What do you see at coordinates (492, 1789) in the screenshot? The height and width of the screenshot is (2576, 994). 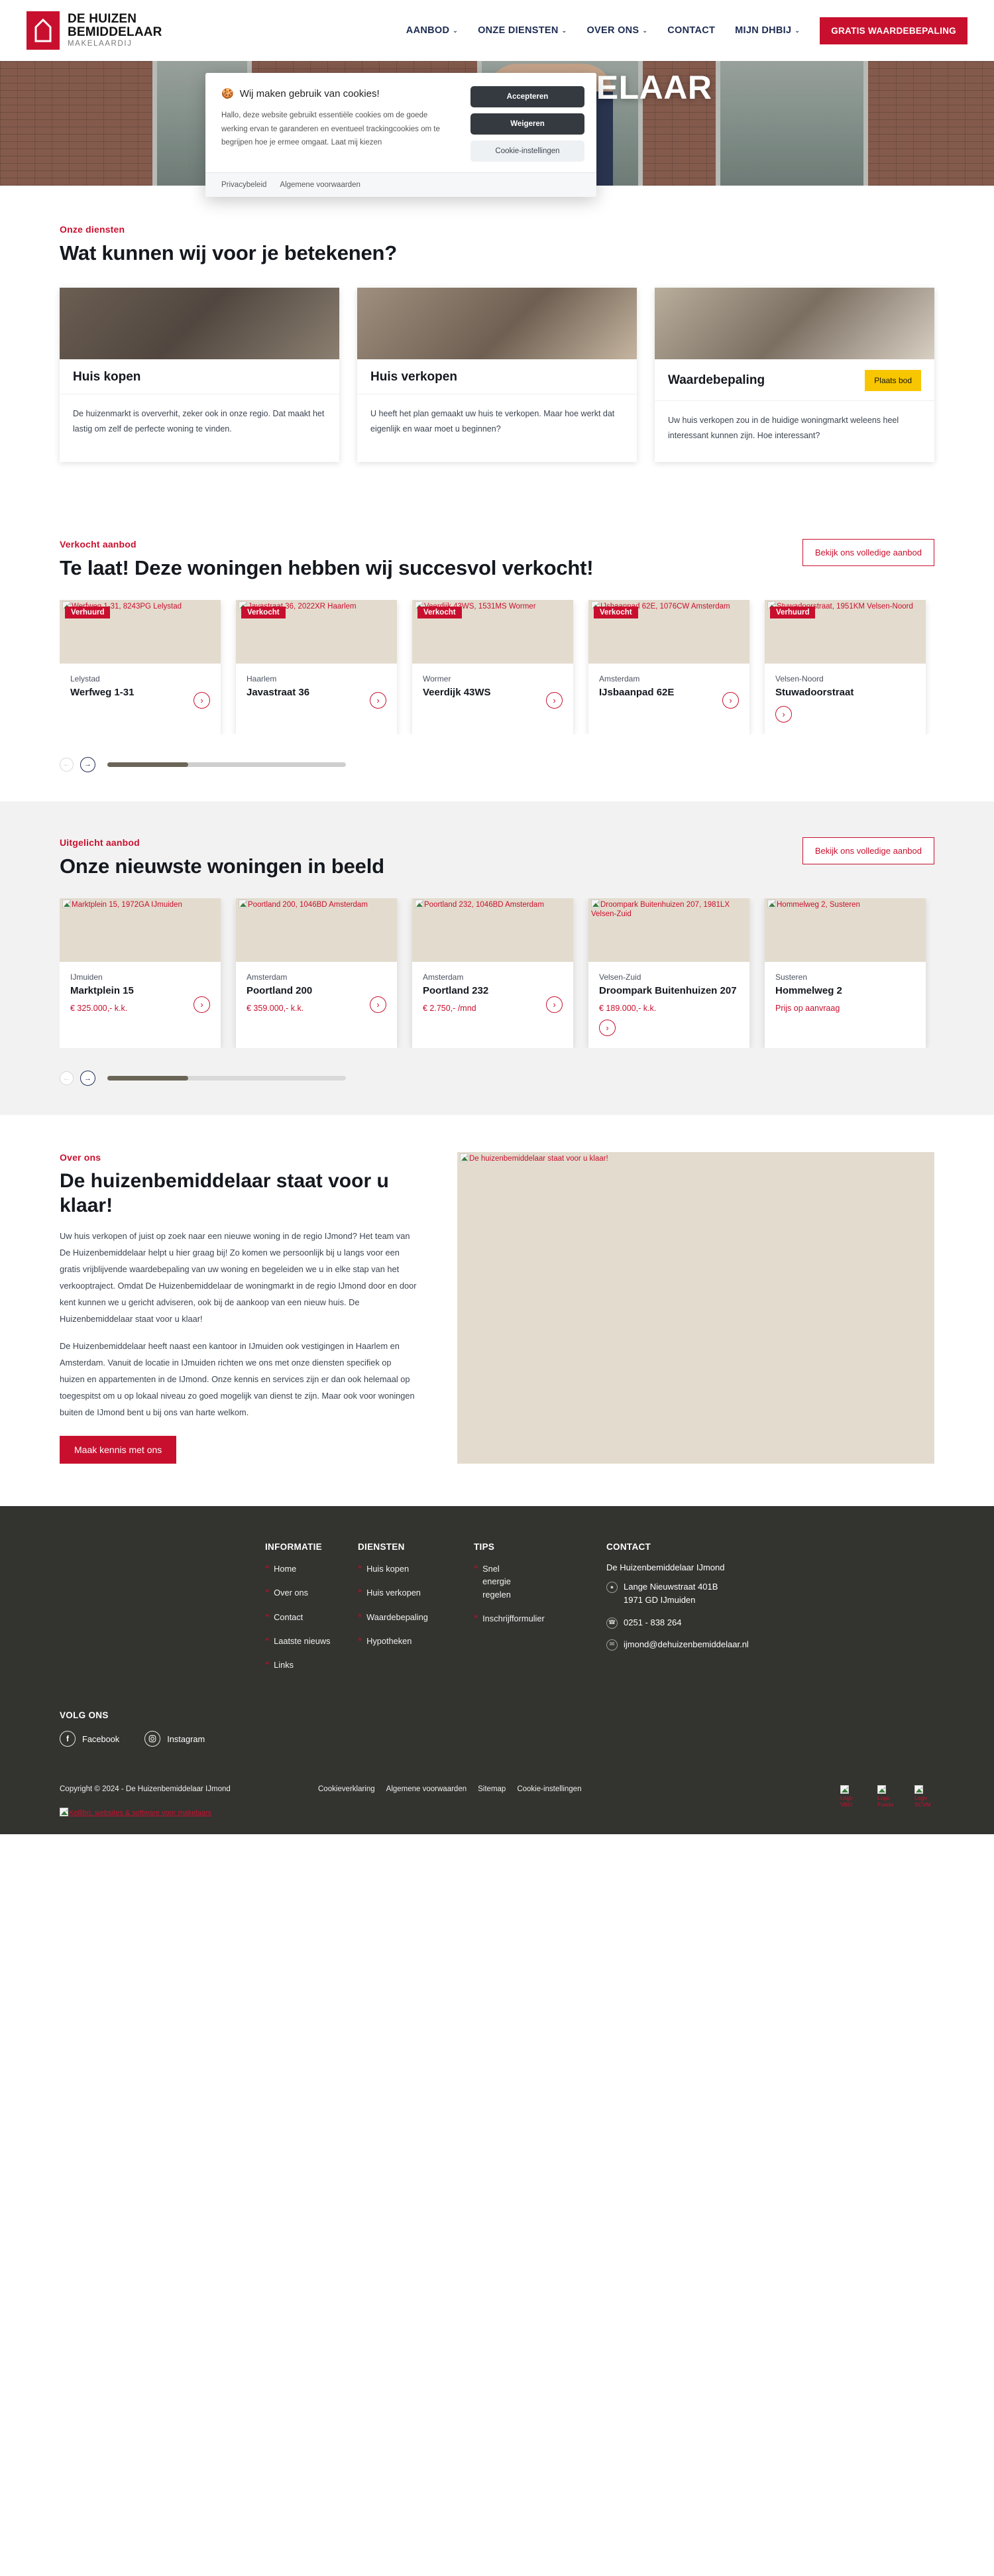 I see `footer-link-sitemap: Sitemap` at bounding box center [492, 1789].